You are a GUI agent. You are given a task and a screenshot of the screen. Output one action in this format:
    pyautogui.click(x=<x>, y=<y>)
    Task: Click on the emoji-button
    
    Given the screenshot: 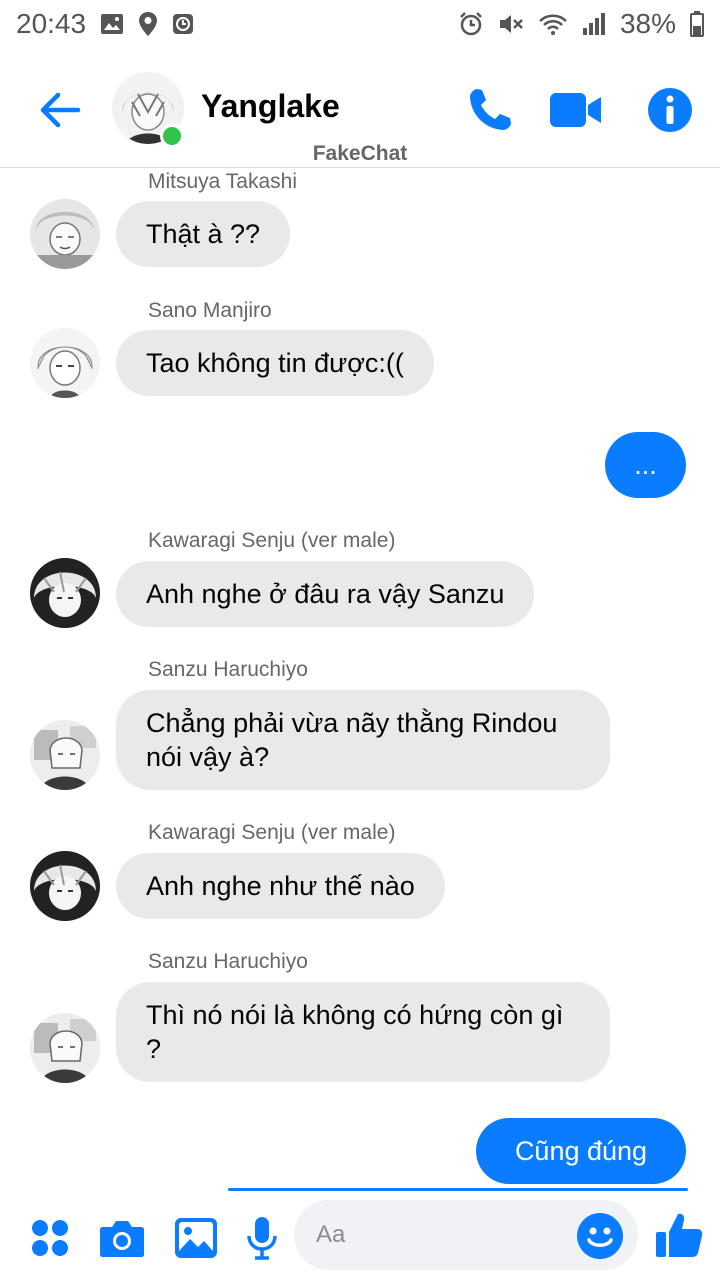 What is the action you would take?
    pyautogui.click(x=600, y=1236)
    